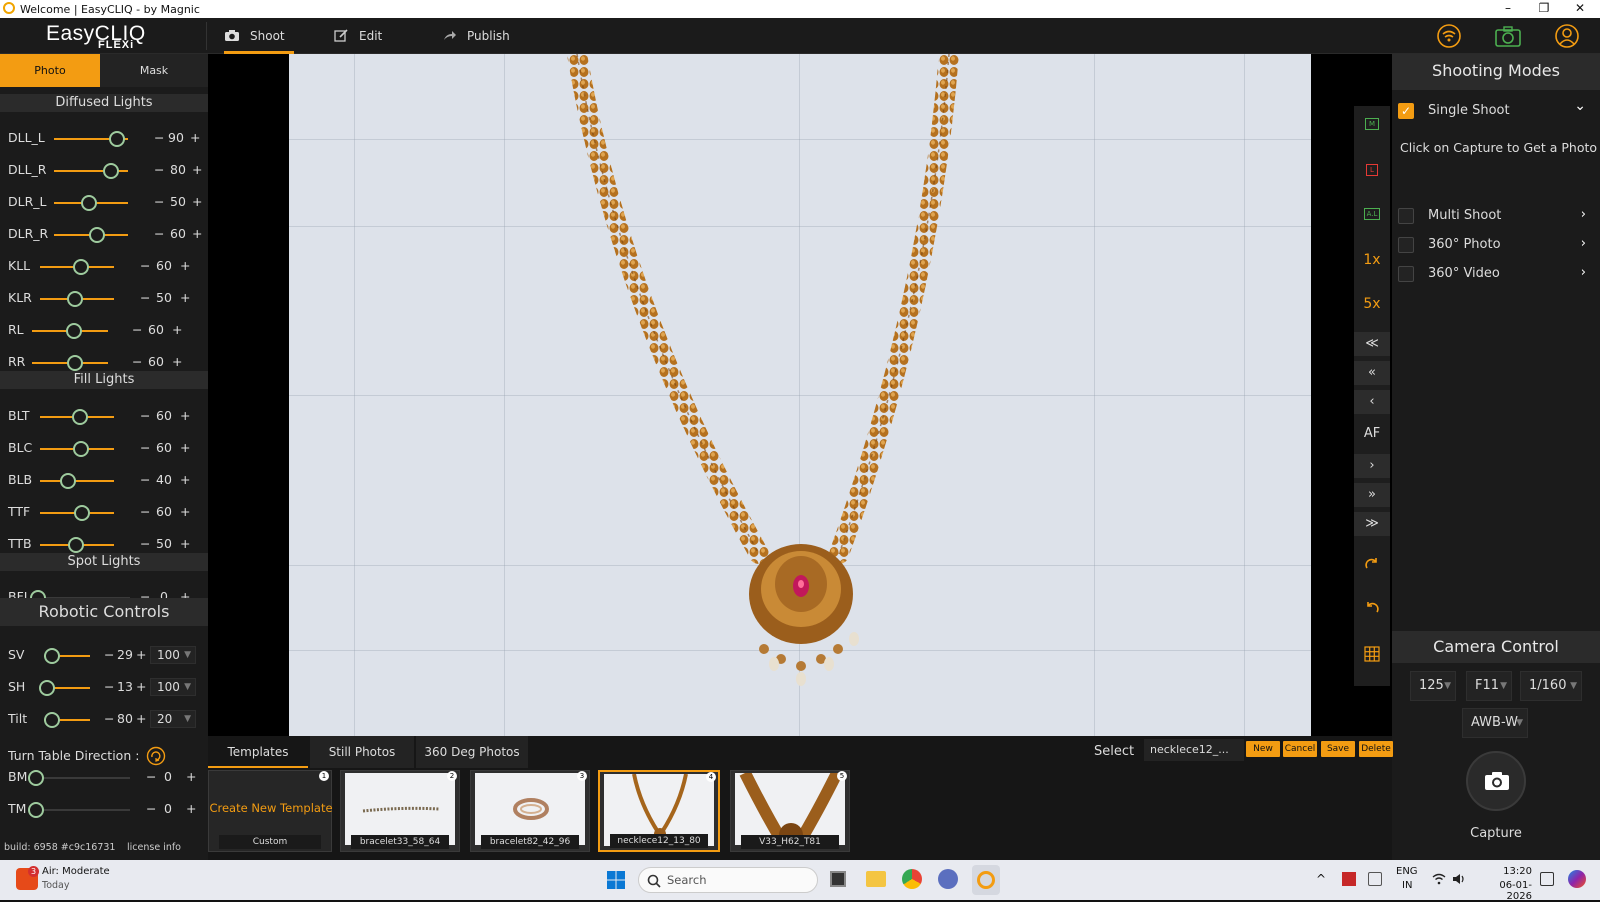 The height and width of the screenshot is (902, 1600). I want to click on white-balance-select: AWB-W ▼, so click(1495, 723).